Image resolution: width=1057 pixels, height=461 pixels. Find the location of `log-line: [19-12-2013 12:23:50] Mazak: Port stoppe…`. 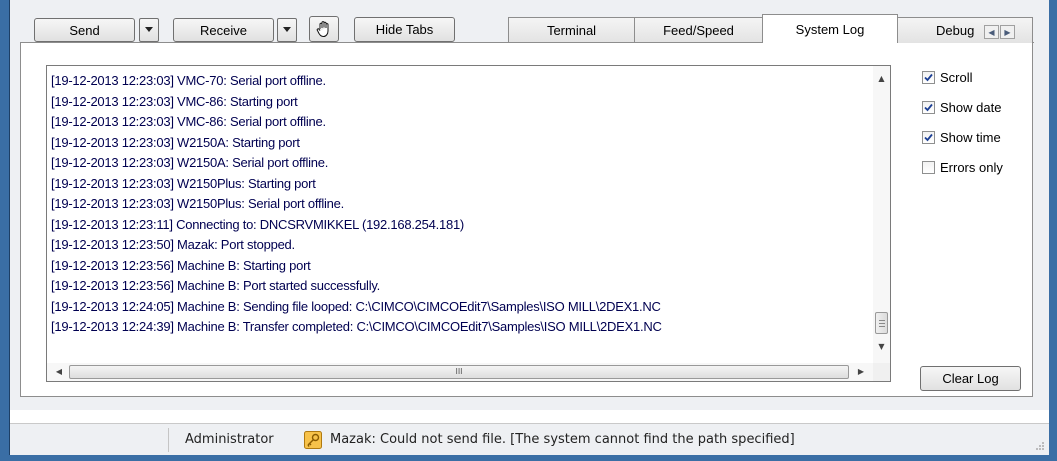

log-line: [19-12-2013 12:23:50] Mazak: Port stoppe… is located at coordinates (173, 244).